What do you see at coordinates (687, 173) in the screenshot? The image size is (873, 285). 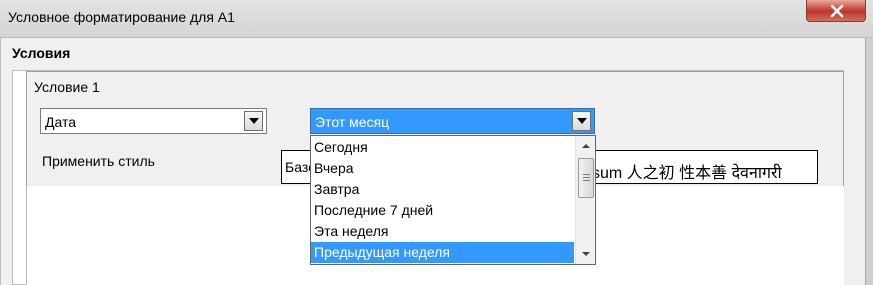 I see `style-preview-text: sum 人之初 性本善 देवनागरी` at bounding box center [687, 173].